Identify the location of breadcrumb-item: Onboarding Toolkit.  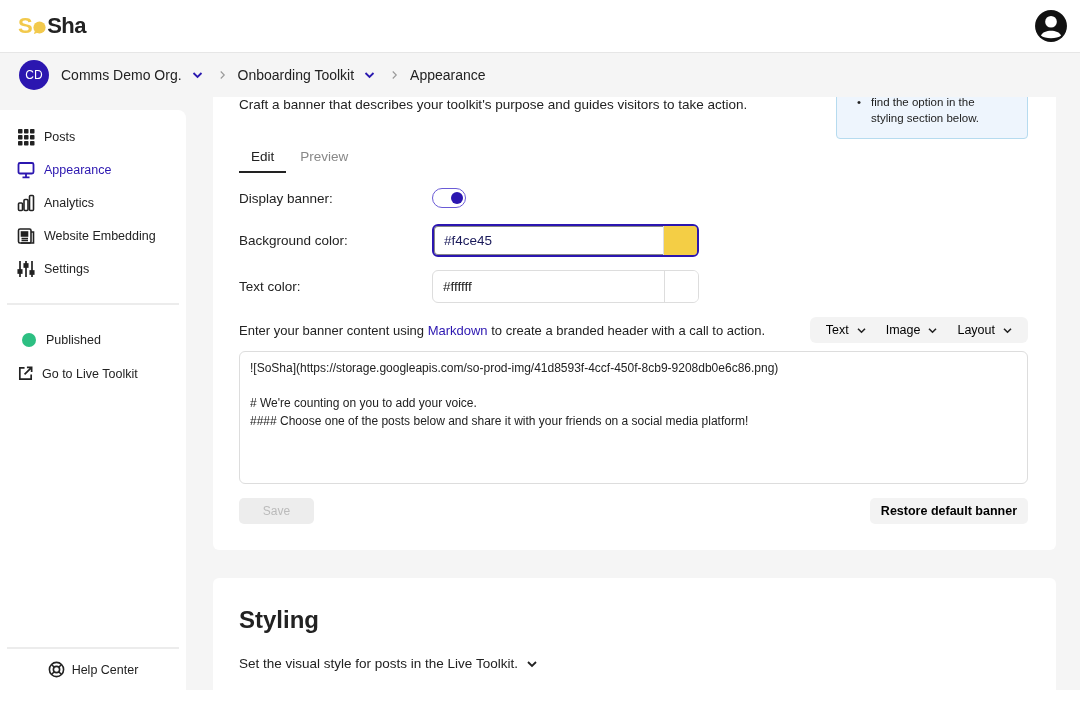
(296, 75).